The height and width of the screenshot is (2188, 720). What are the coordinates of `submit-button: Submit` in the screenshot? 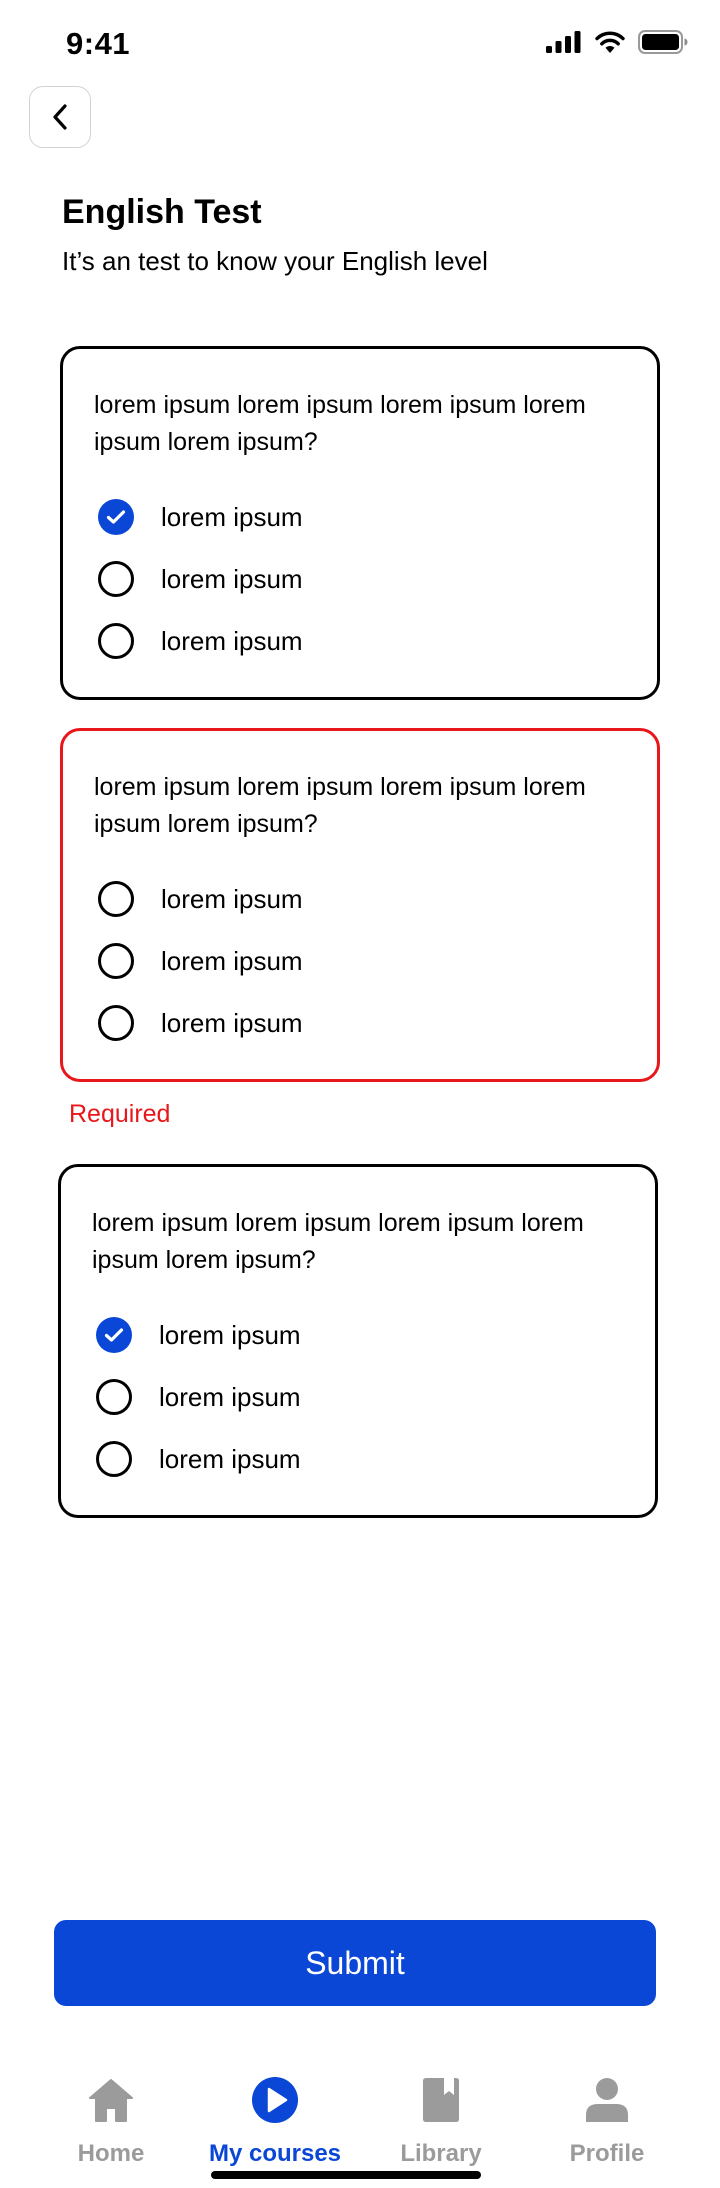 It's located at (355, 1963).